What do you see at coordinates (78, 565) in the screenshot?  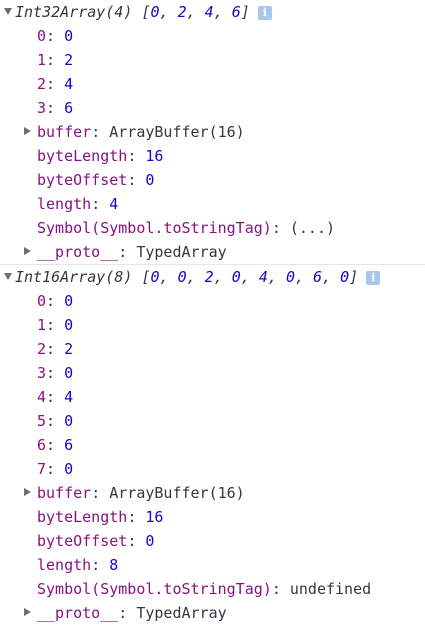 I see `length-property: length: 8` at bounding box center [78, 565].